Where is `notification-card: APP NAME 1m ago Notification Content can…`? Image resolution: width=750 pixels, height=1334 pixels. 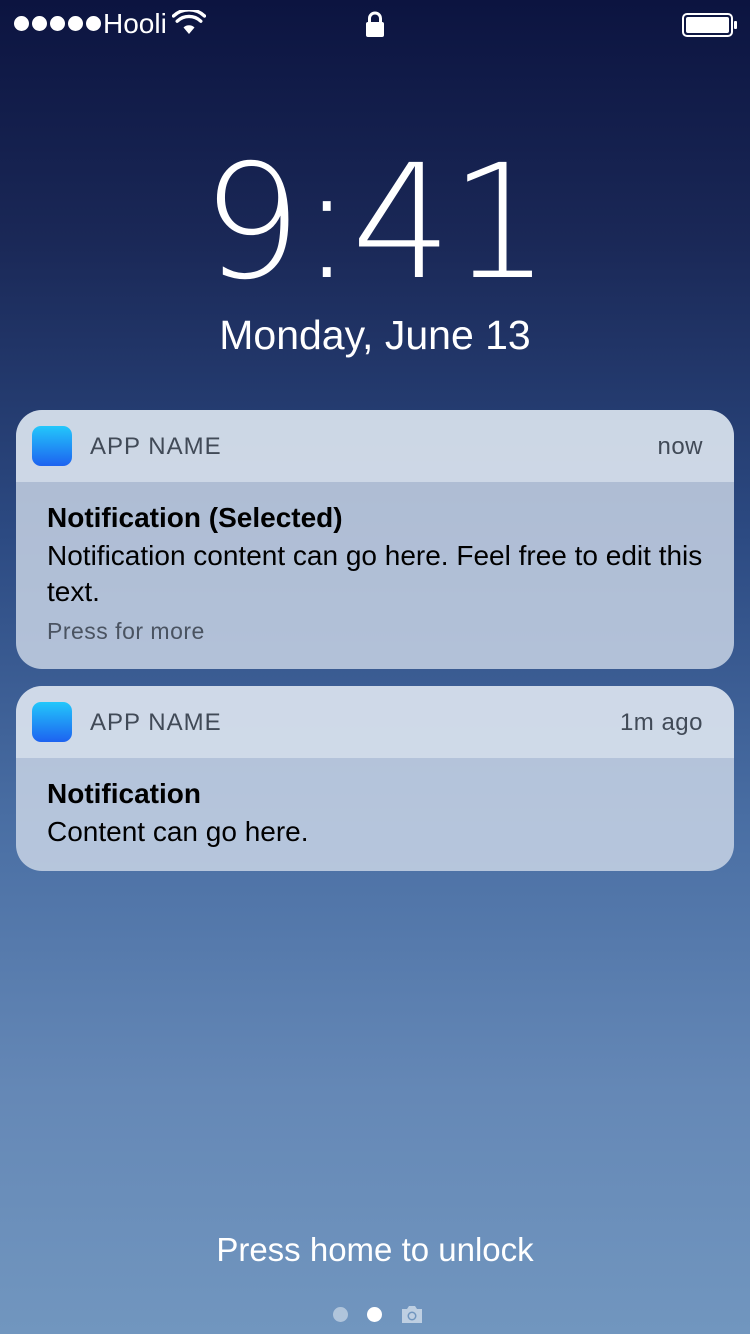
notification-card: APP NAME 1m ago Notification Content can… is located at coordinates (375, 778).